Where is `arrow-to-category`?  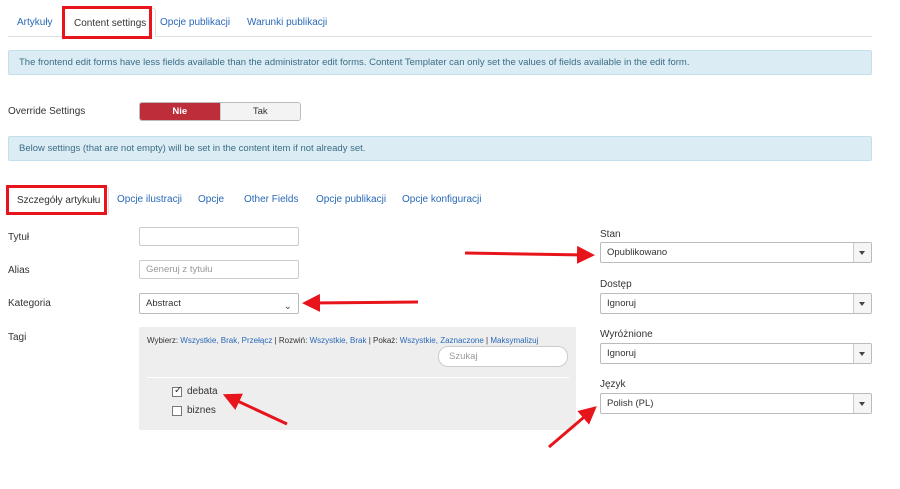 arrow-to-category is located at coordinates (360, 302).